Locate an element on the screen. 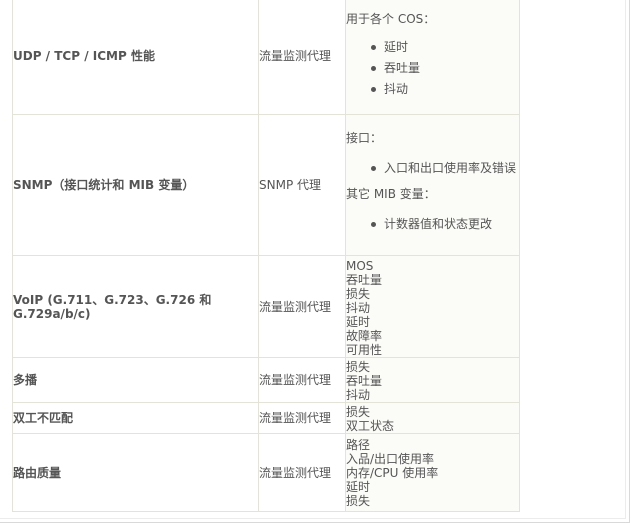 The width and height of the screenshot is (632, 524). detail-cell: 路径 入品/出口使用率 内存/CPU 使用率 延时 损失 is located at coordinates (432, 472).